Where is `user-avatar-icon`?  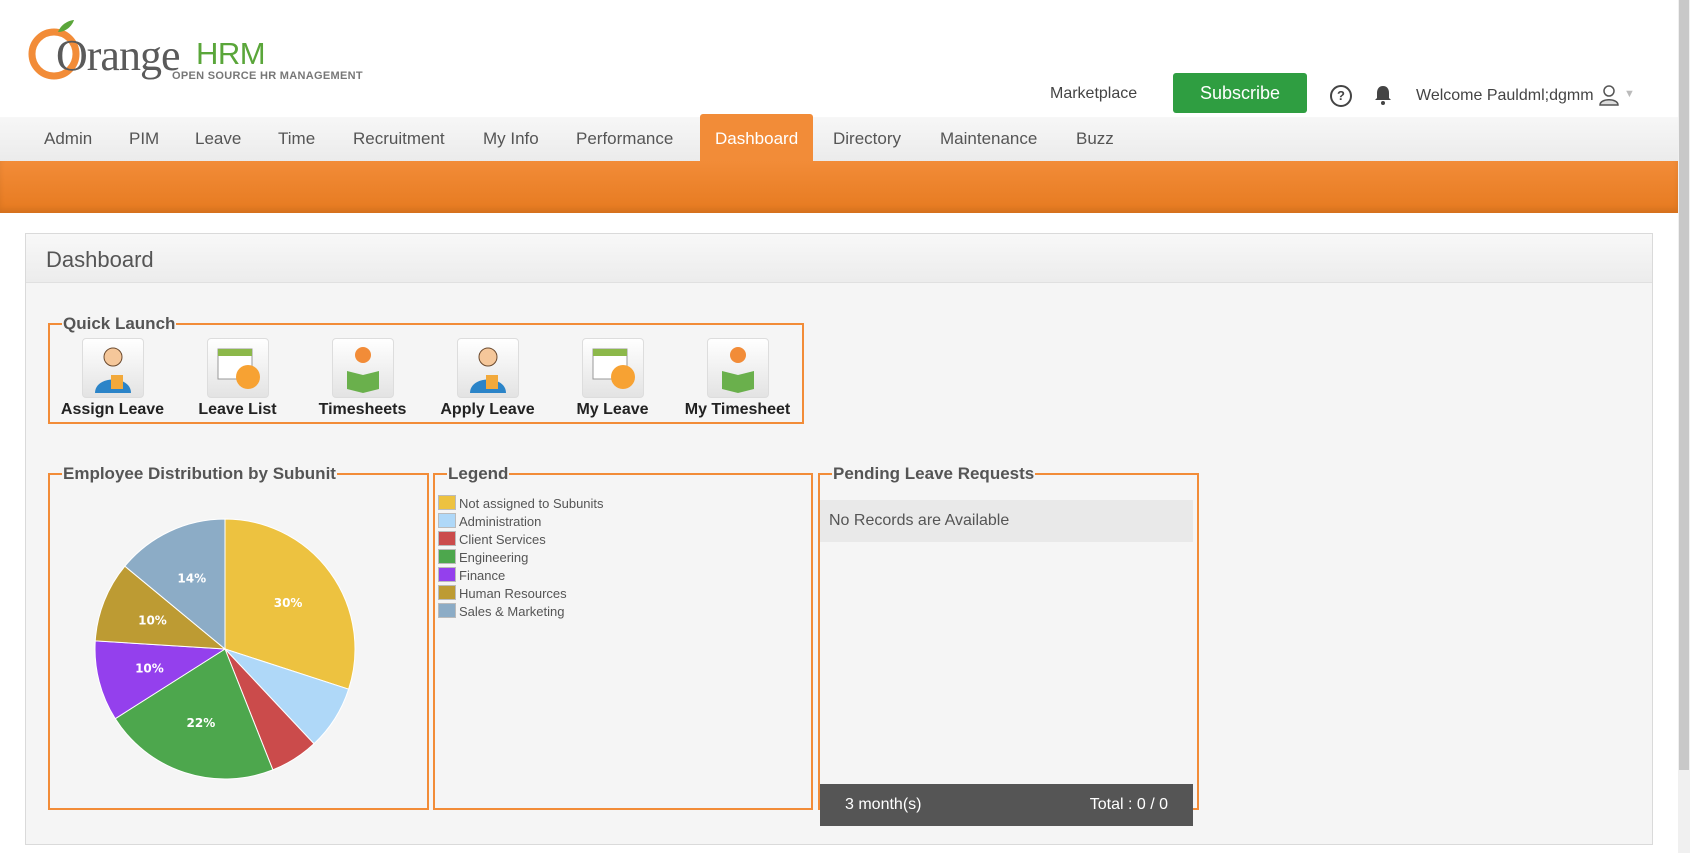 user-avatar-icon is located at coordinates (1609, 95).